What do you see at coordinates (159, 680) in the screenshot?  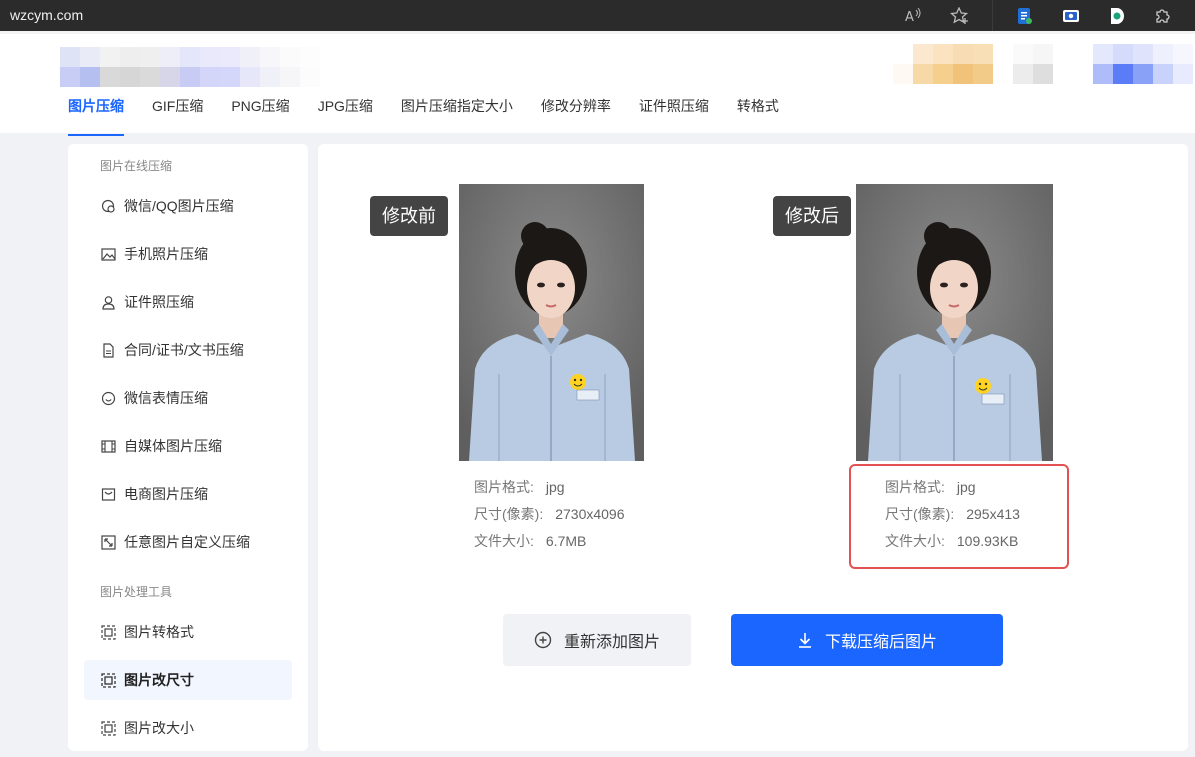 I see `sidebar-item-label: 图片改尺寸` at bounding box center [159, 680].